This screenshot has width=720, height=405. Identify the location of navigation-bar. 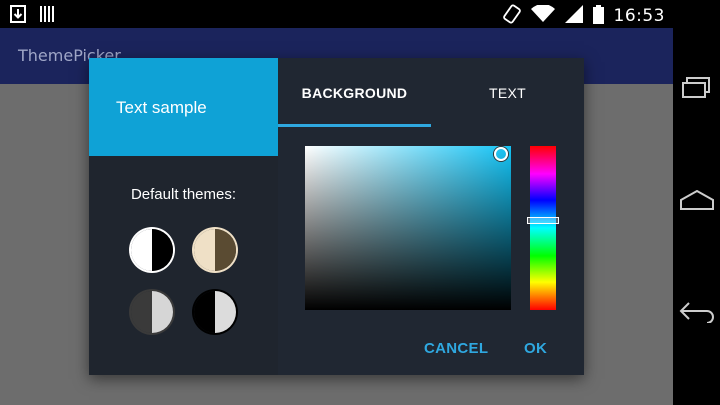
(696, 202).